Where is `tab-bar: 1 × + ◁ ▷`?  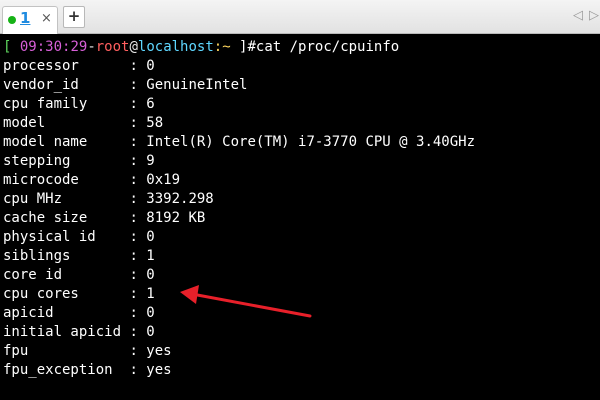 tab-bar: 1 × + ◁ ▷ is located at coordinates (300, 17).